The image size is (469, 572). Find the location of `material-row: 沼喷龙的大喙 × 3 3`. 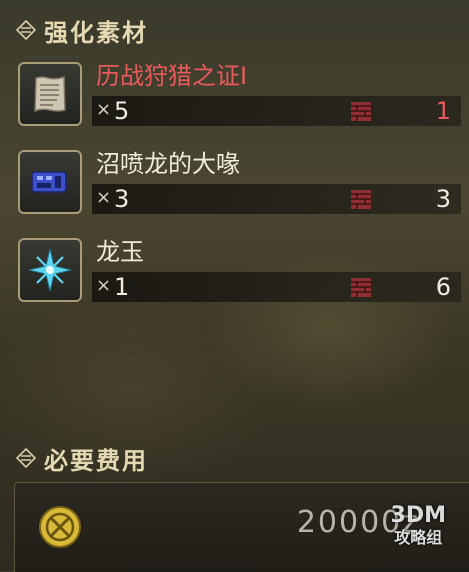

material-row: 沼喷龙的大喙 × 3 3 is located at coordinates (238, 186).